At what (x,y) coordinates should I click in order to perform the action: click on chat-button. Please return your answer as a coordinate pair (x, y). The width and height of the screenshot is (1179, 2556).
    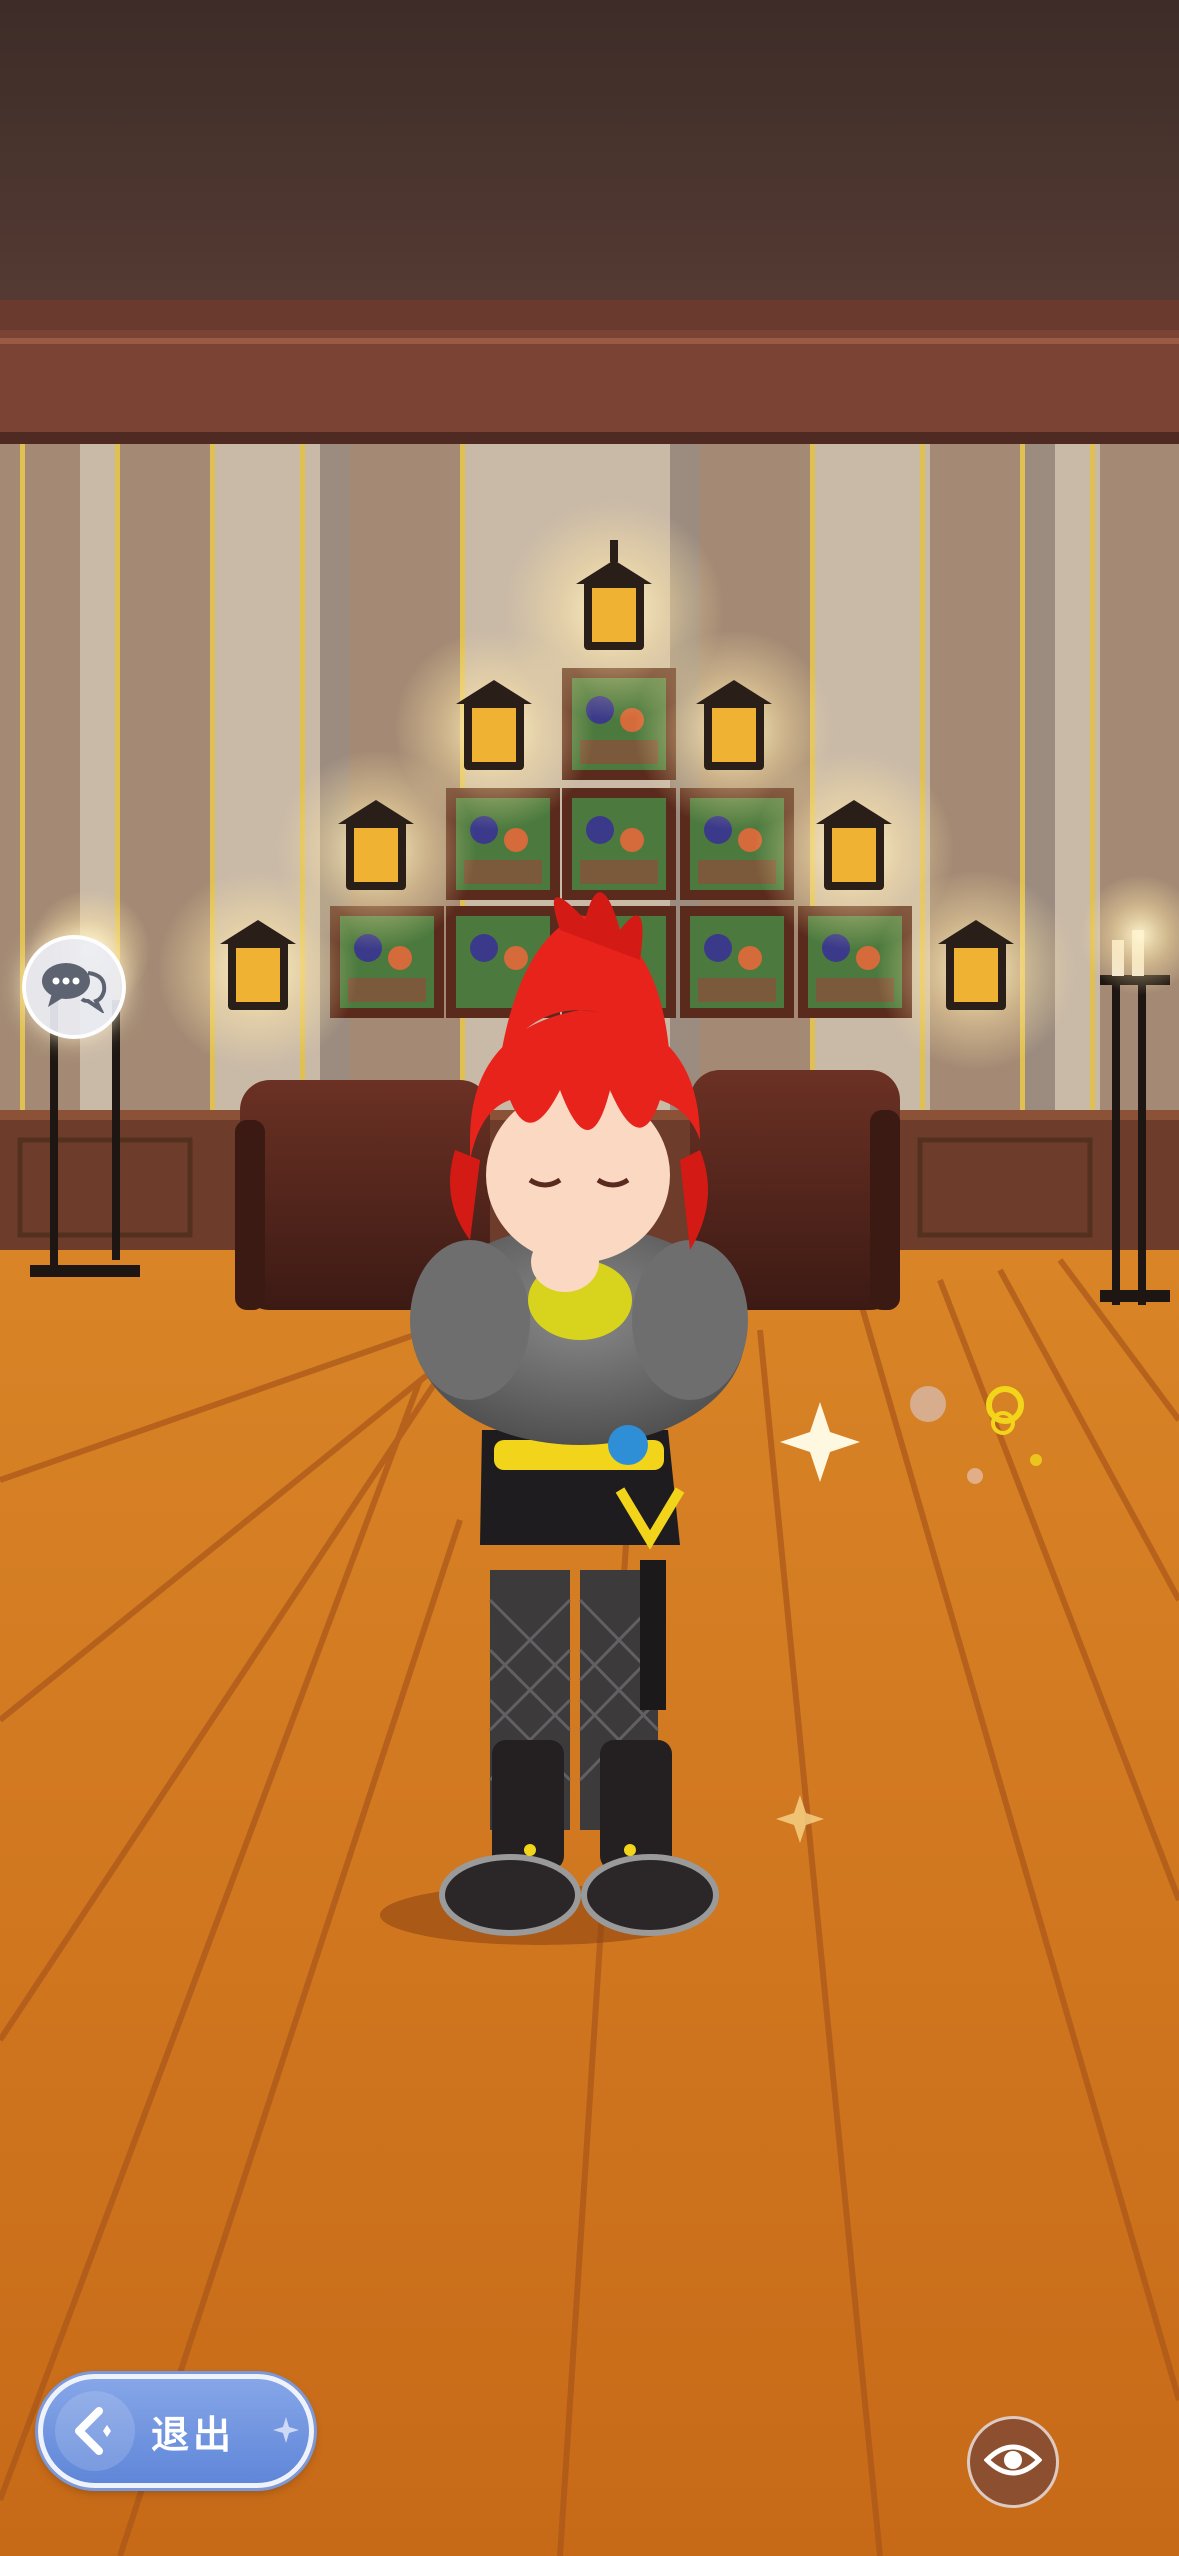
    Looking at the image, I should click on (74, 987).